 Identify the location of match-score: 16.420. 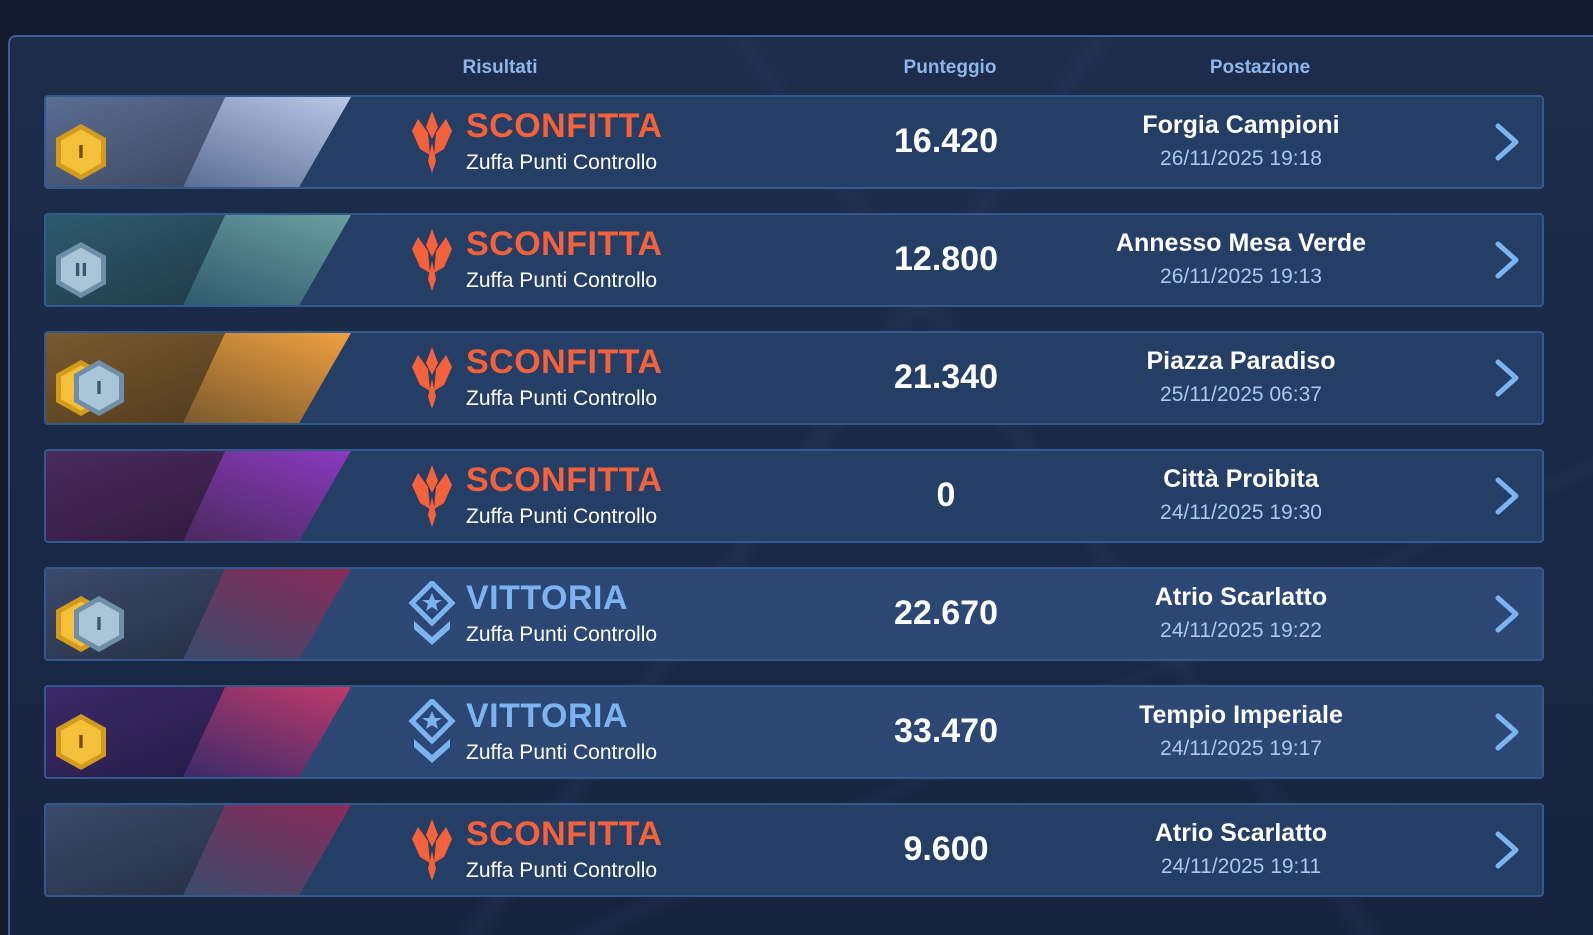
(946, 141).